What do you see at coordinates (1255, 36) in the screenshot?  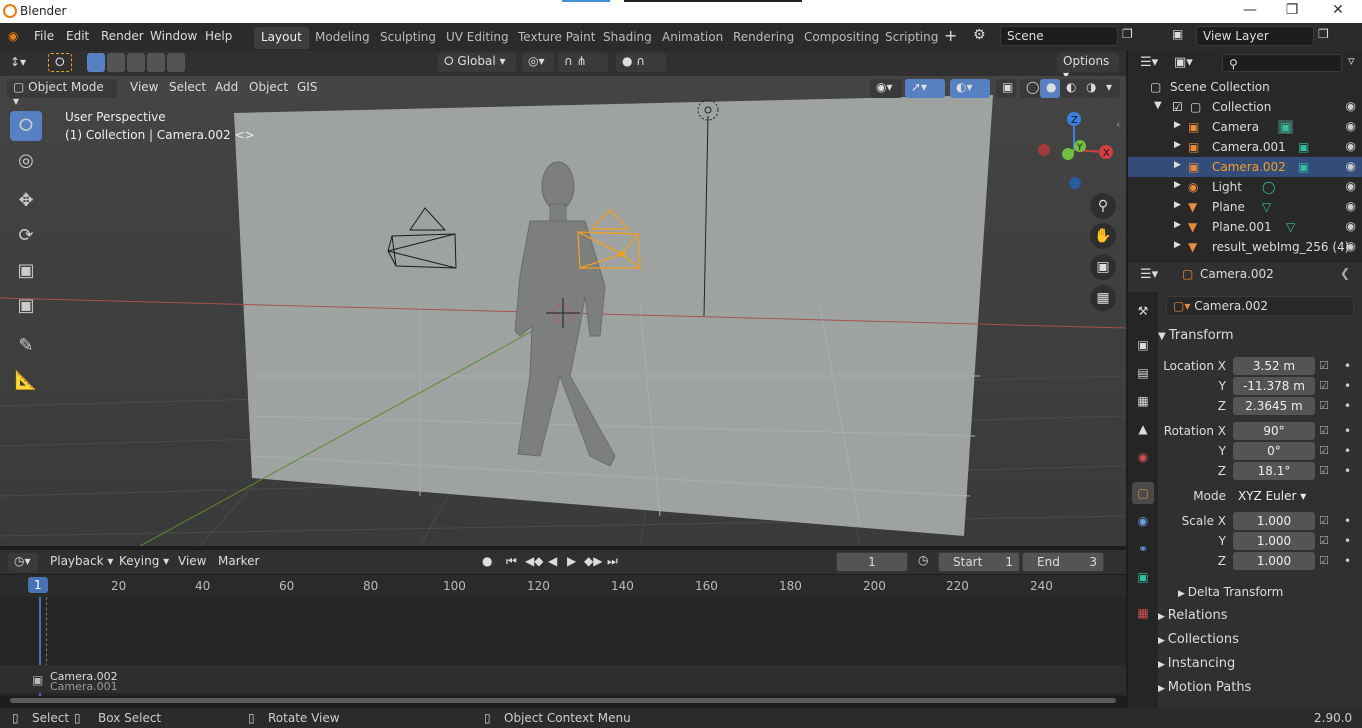 I see `view-layer-field: View Layer` at bounding box center [1255, 36].